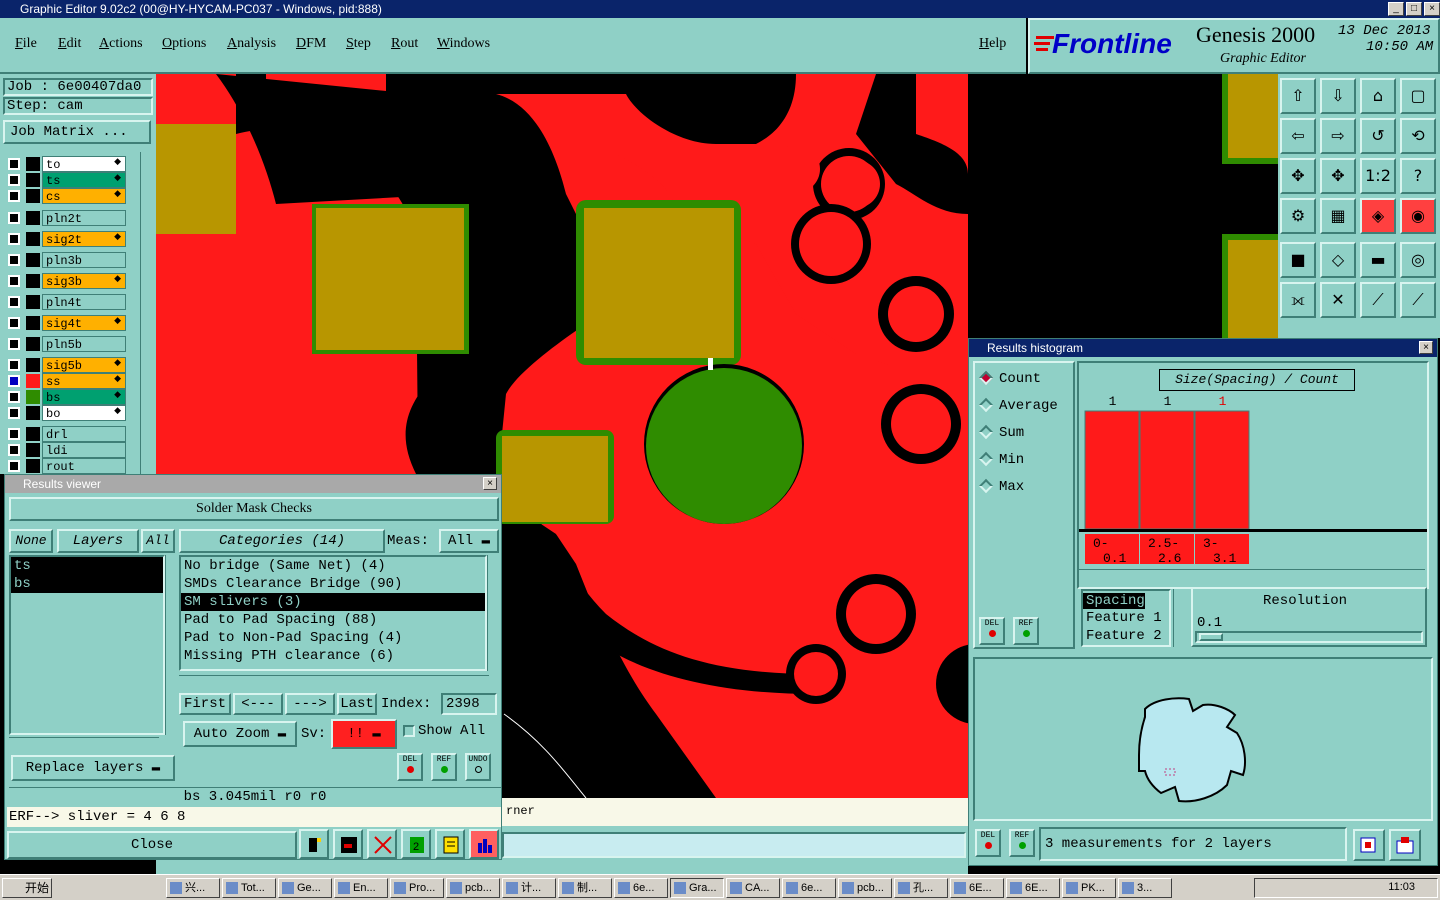 This screenshot has height=900, width=1440. I want to click on menu-rout: Rout, so click(404, 44).